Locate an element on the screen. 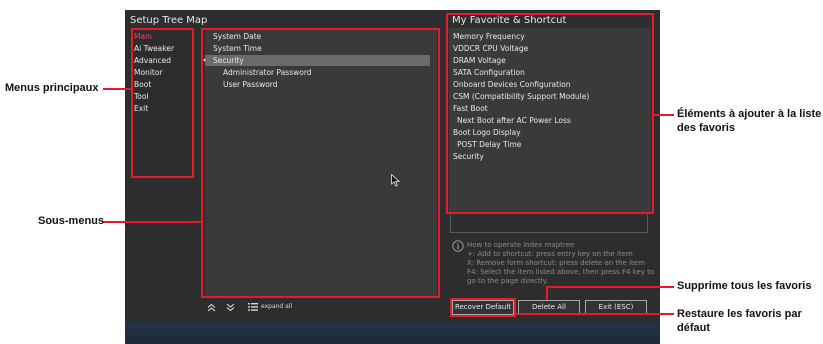 Image resolution: width=823 pixels, height=344 pixels. submenu-item-user-password: User Password is located at coordinates (250, 85).